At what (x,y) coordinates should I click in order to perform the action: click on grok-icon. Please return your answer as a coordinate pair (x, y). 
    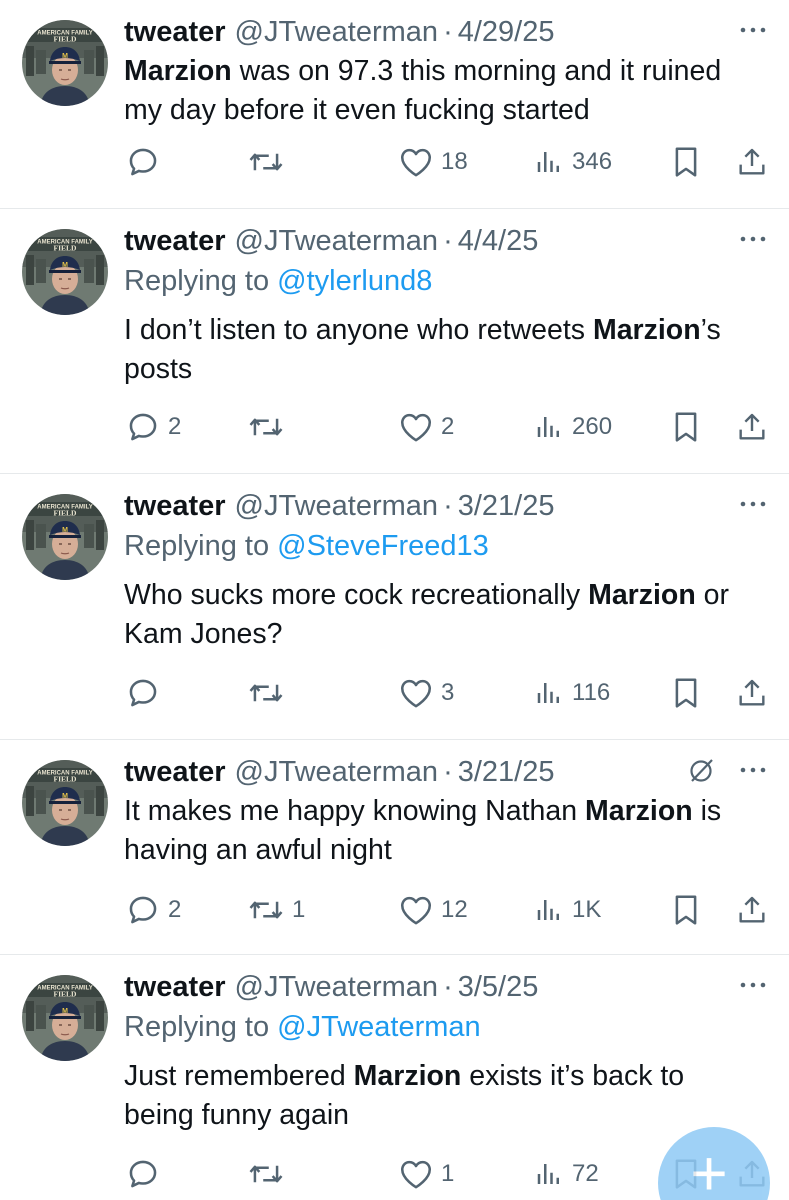
    Looking at the image, I should click on (702, 771).